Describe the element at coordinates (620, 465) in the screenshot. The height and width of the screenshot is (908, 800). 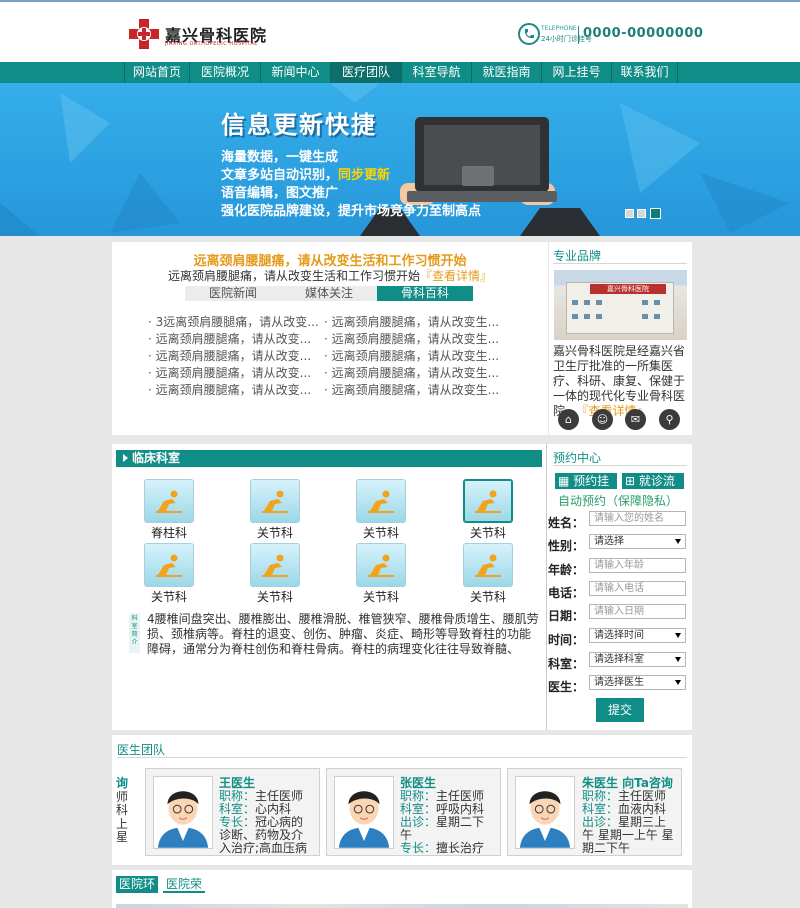
I see `appointment-heading-line` at that location.